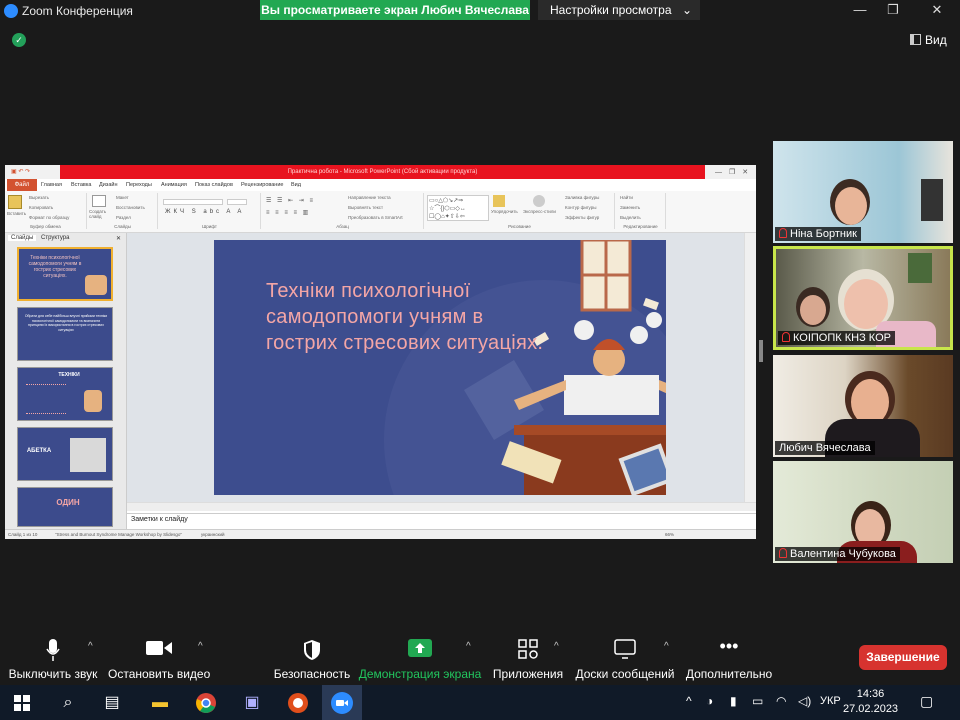 This screenshot has width=960, height=720. What do you see at coordinates (122, 197) in the screenshot?
I see `layout-button: Макет` at bounding box center [122, 197].